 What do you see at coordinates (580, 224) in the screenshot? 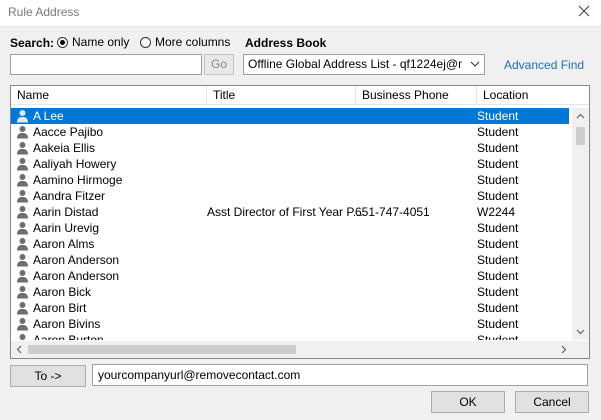
I see `vertical-scrollbar` at bounding box center [580, 224].